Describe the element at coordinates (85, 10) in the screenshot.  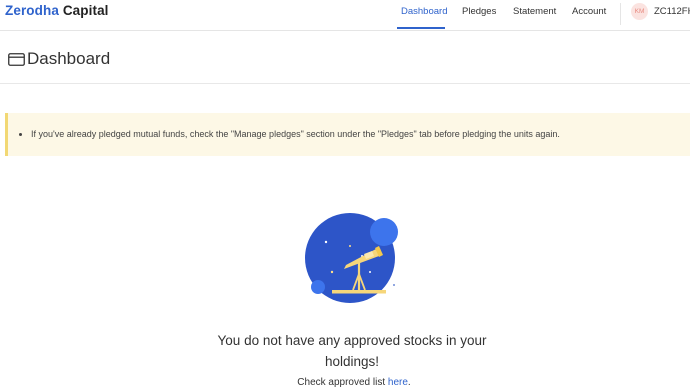
I see `logo-sub: Capital` at that location.